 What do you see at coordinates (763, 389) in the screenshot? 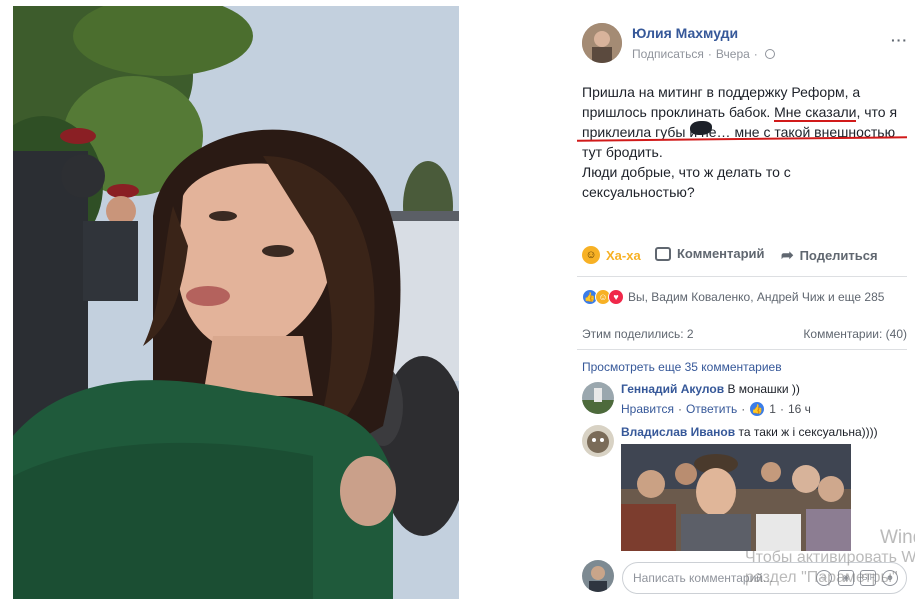
I see `comment-text: В монашки ))` at bounding box center [763, 389].